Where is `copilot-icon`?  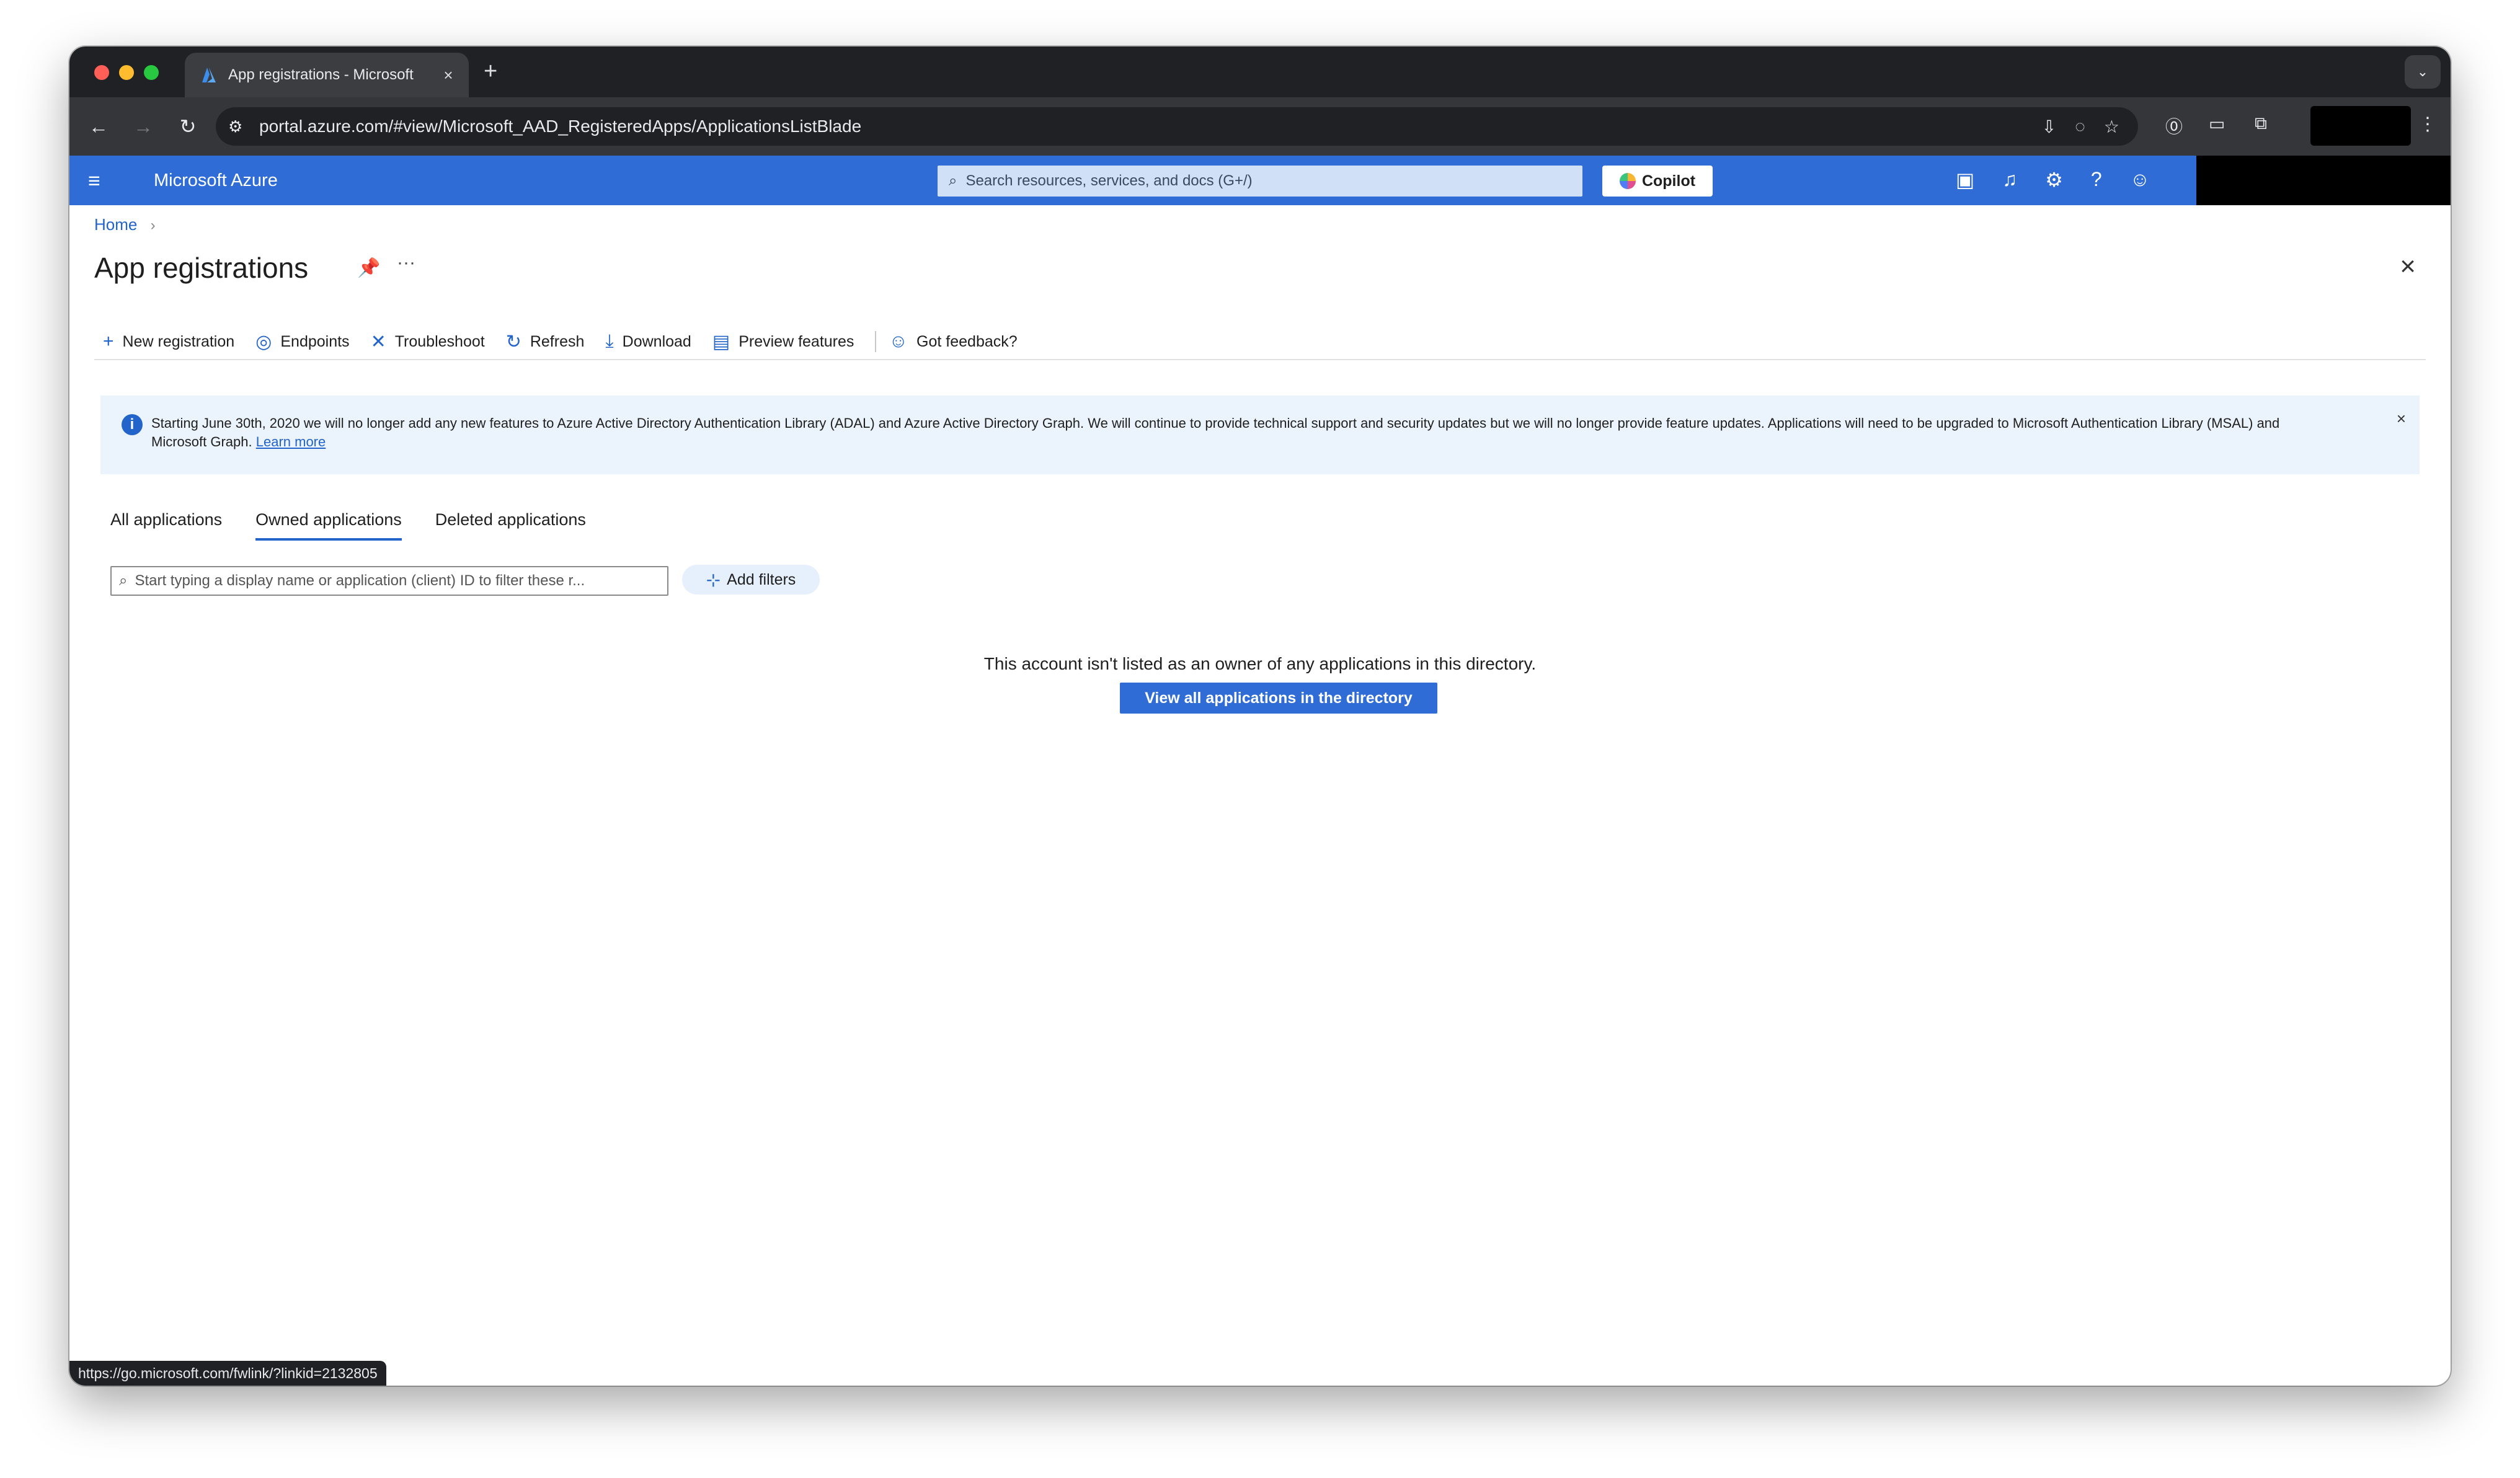
copilot-icon is located at coordinates (1627, 181).